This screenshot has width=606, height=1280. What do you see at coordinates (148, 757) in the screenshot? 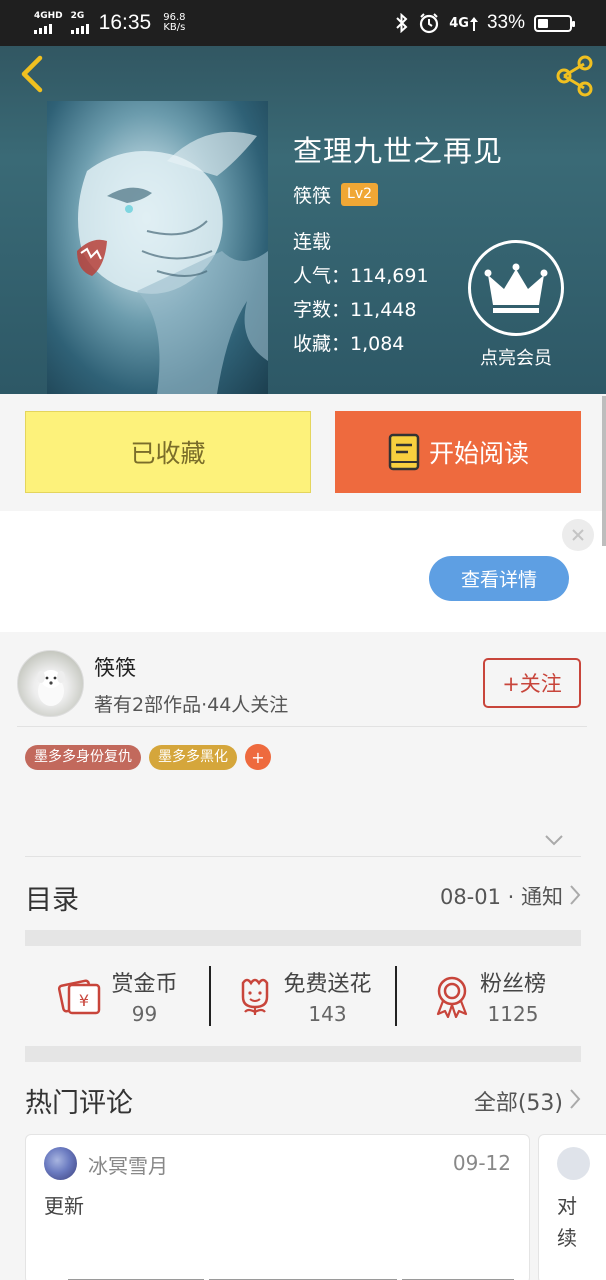
I see `tag-list: 墨多多身份复仇 墨多多黑化 +` at bounding box center [148, 757].